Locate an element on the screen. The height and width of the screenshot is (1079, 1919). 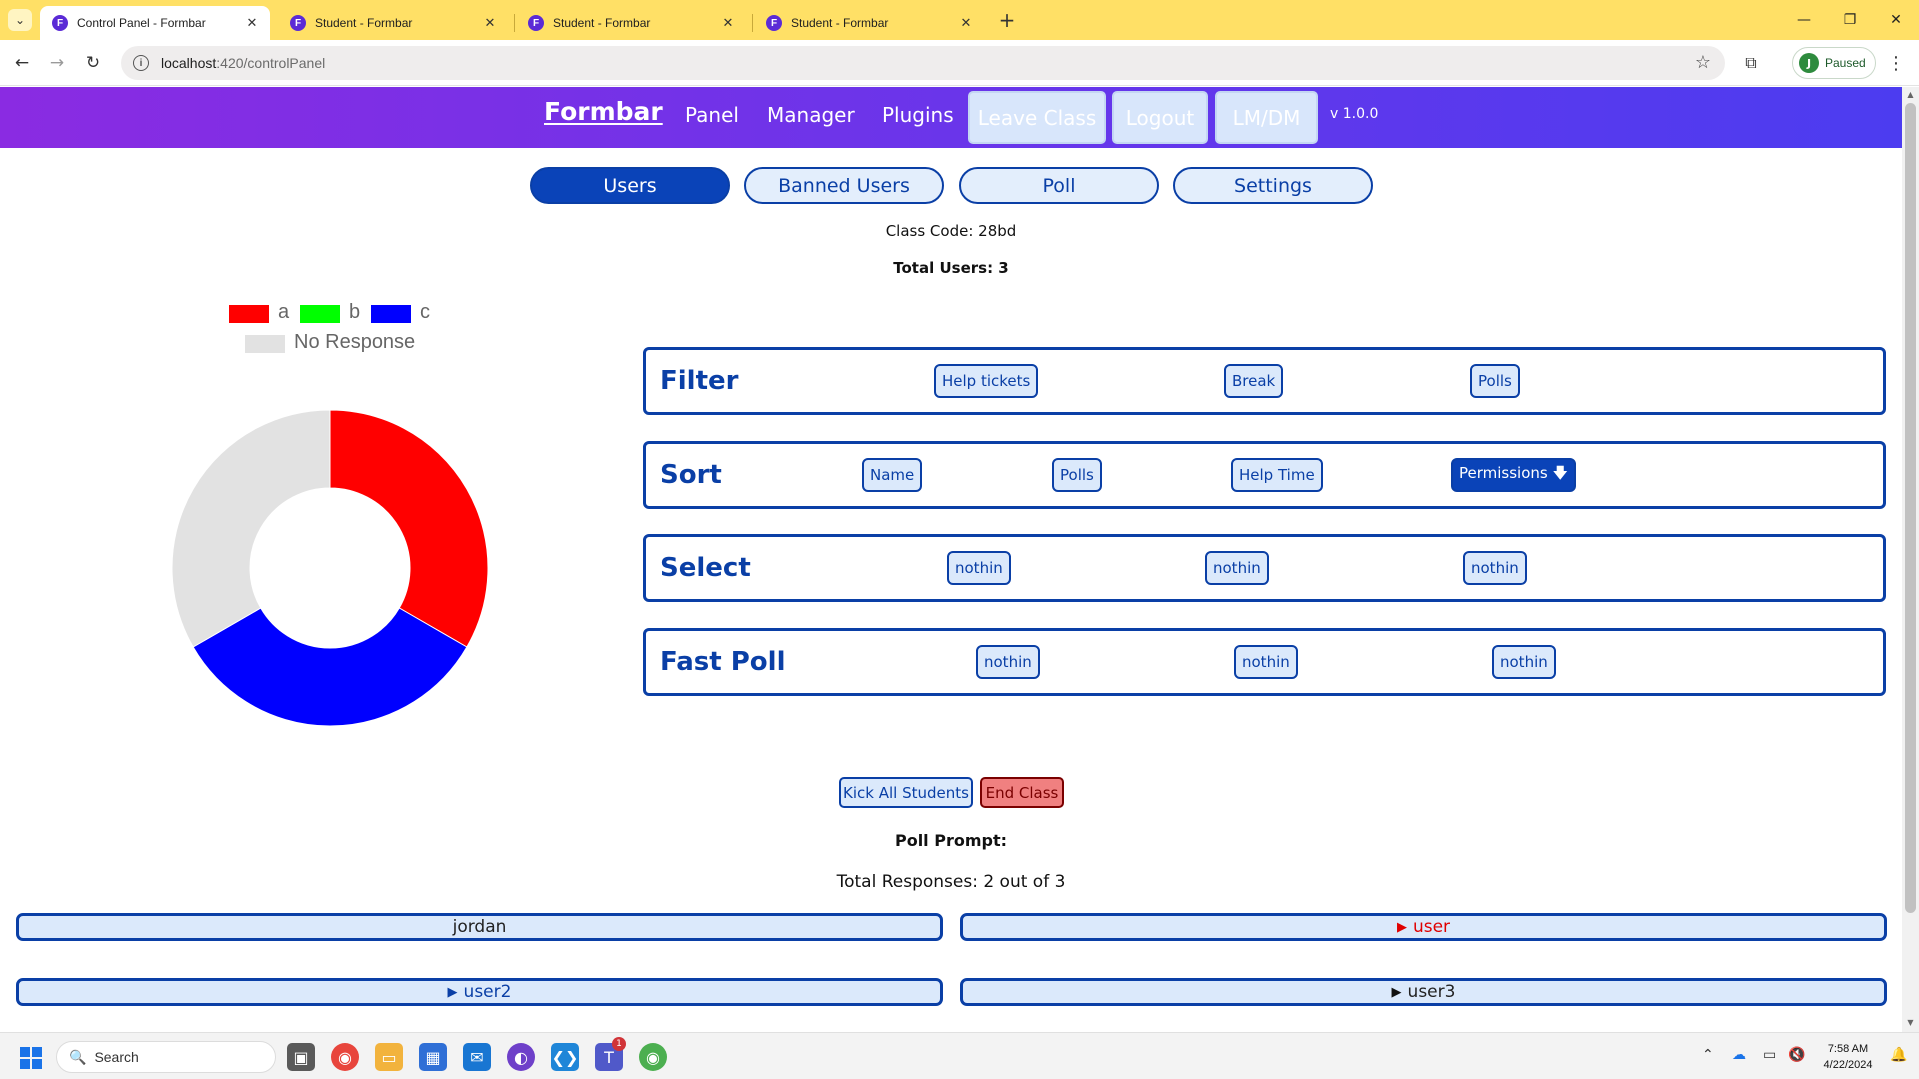
logout-button: Logout is located at coordinates (1160, 117).